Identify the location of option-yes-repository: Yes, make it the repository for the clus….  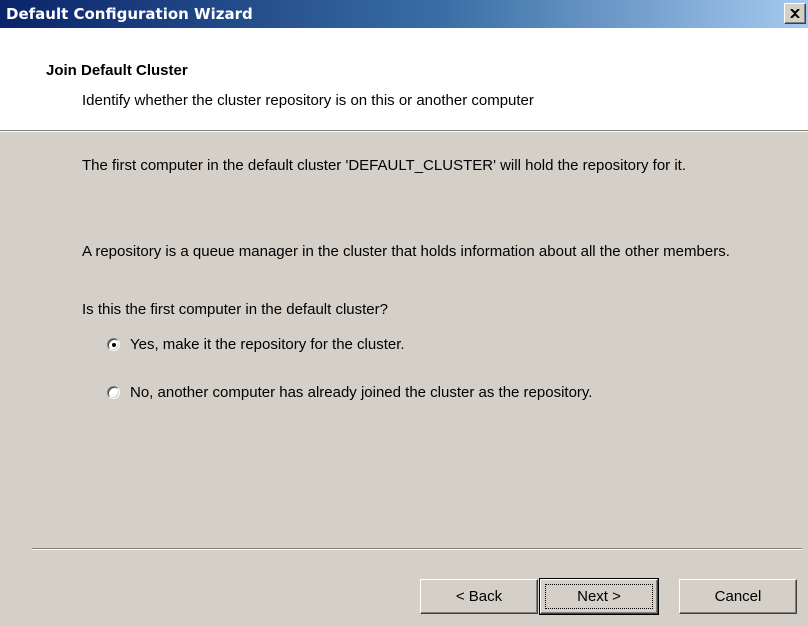
(256, 344).